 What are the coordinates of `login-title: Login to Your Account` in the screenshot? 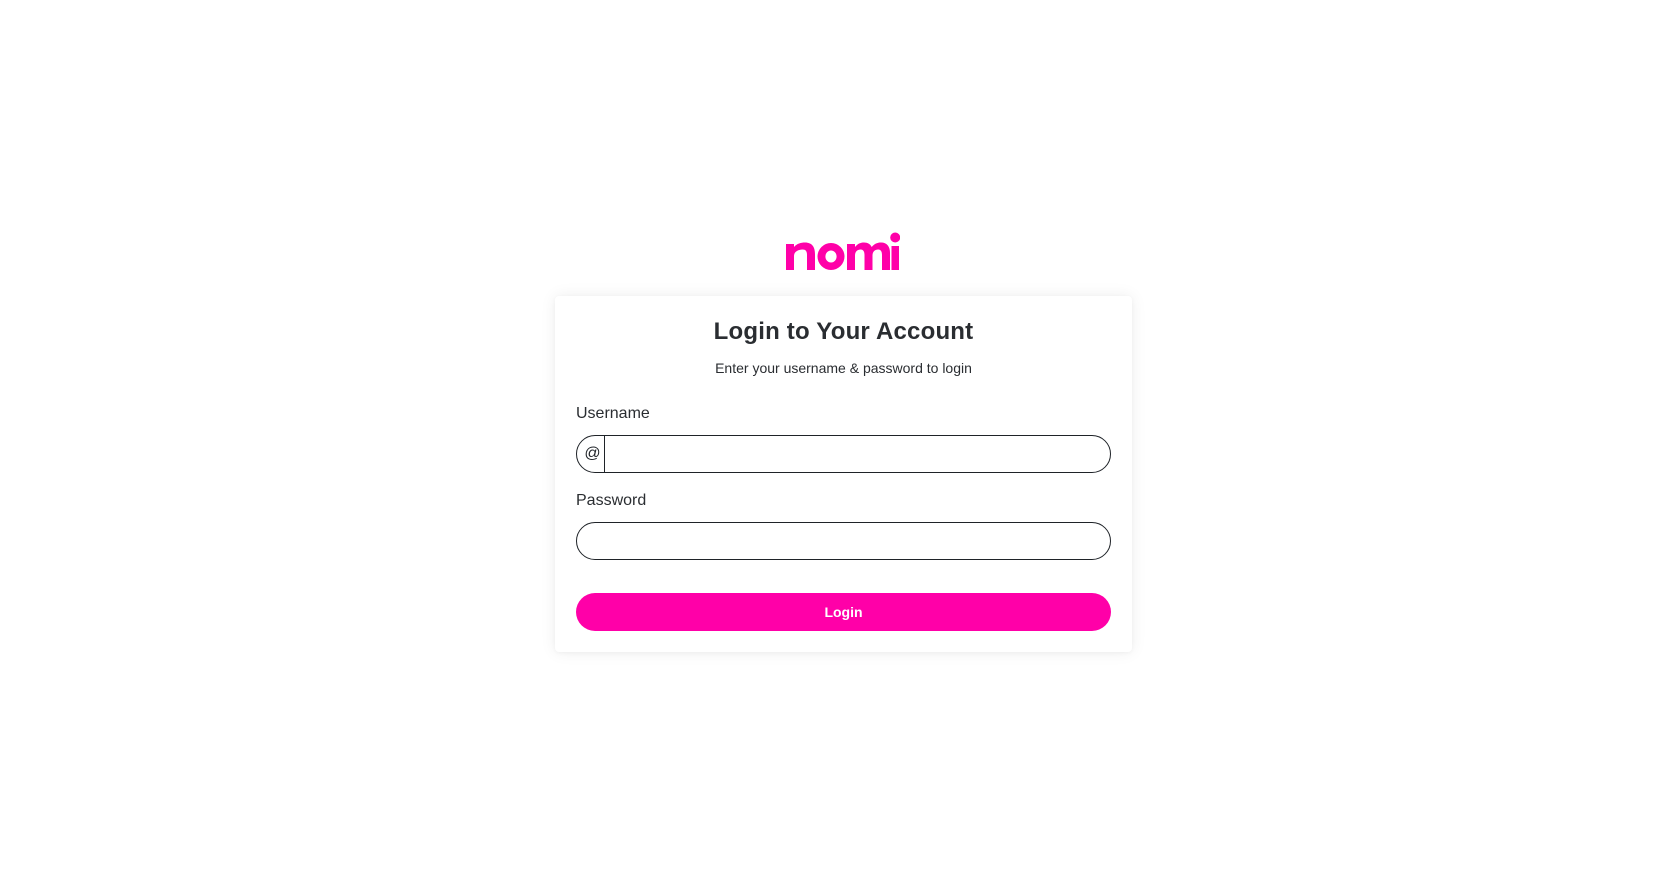 It's located at (843, 331).